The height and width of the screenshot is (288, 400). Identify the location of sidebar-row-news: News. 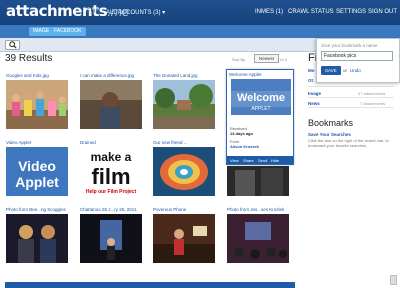
(314, 103).